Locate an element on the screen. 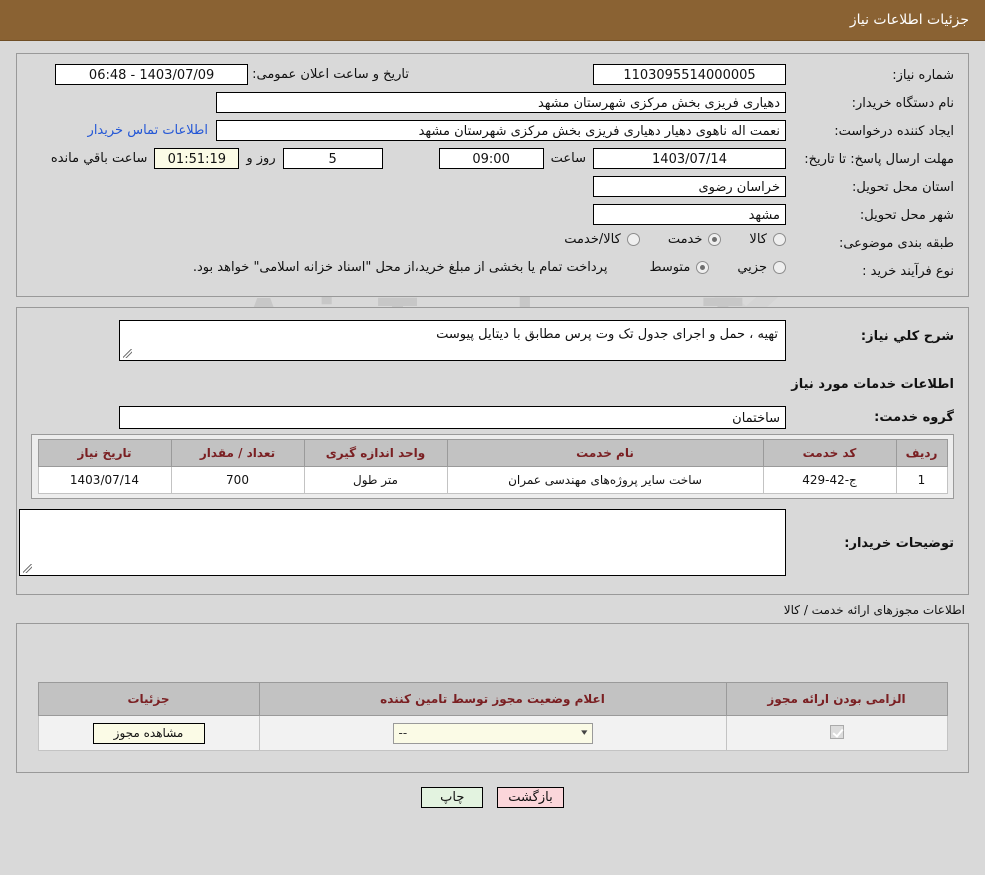 The height and width of the screenshot is (875, 985). radio-option-motevaset: متوسط is located at coordinates (679, 267).